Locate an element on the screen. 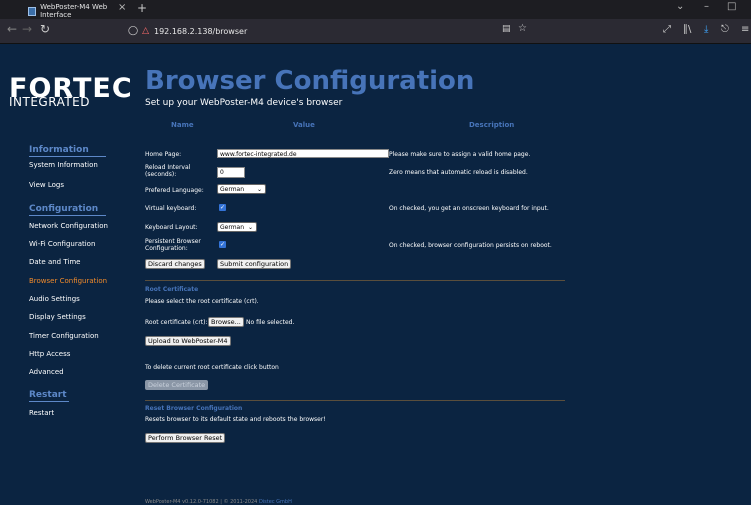 The width and height of the screenshot is (751, 505). sidebar-item-audio-settings: Audio Settings is located at coordinates (54, 299).